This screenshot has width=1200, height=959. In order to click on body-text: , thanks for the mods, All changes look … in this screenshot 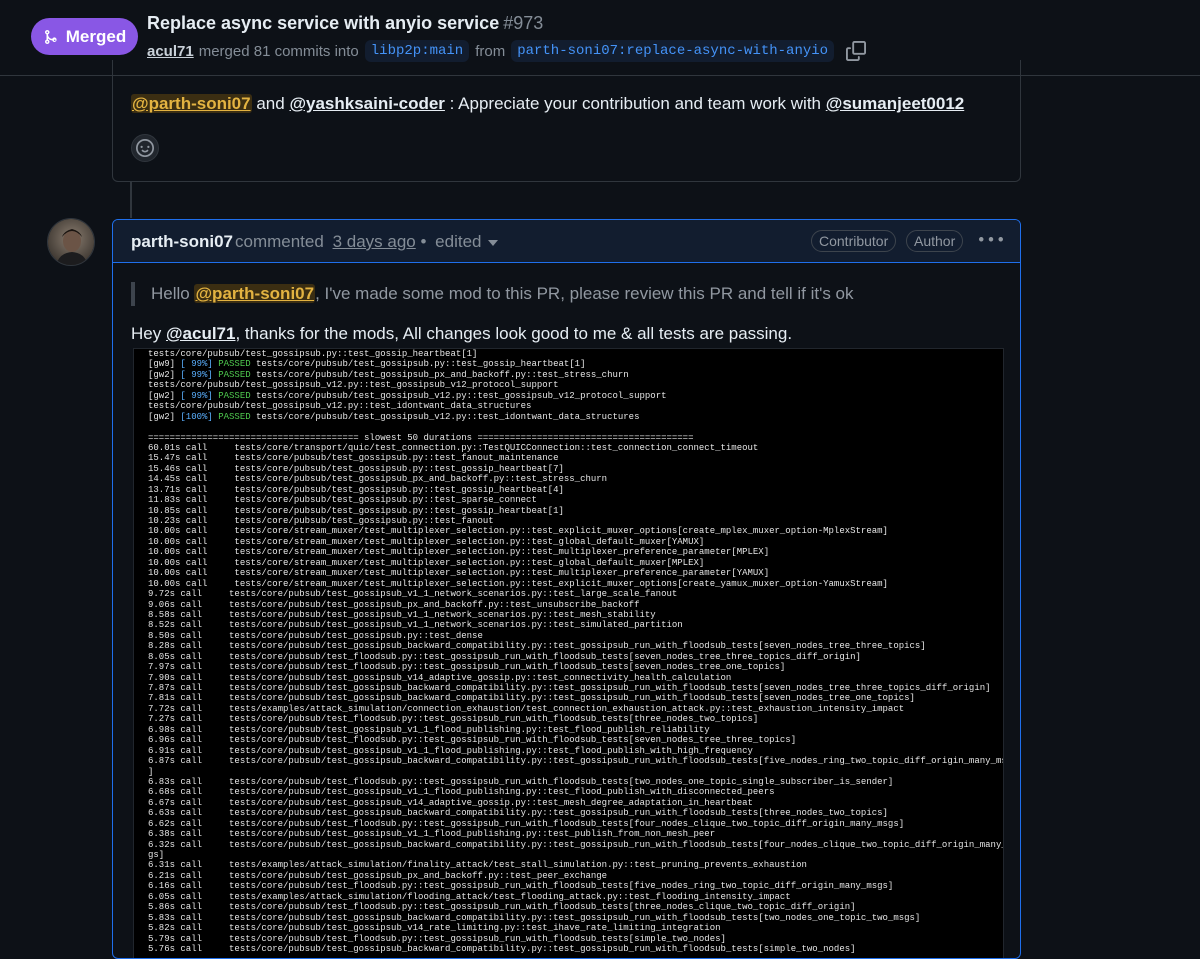, I will do `click(514, 333)`.